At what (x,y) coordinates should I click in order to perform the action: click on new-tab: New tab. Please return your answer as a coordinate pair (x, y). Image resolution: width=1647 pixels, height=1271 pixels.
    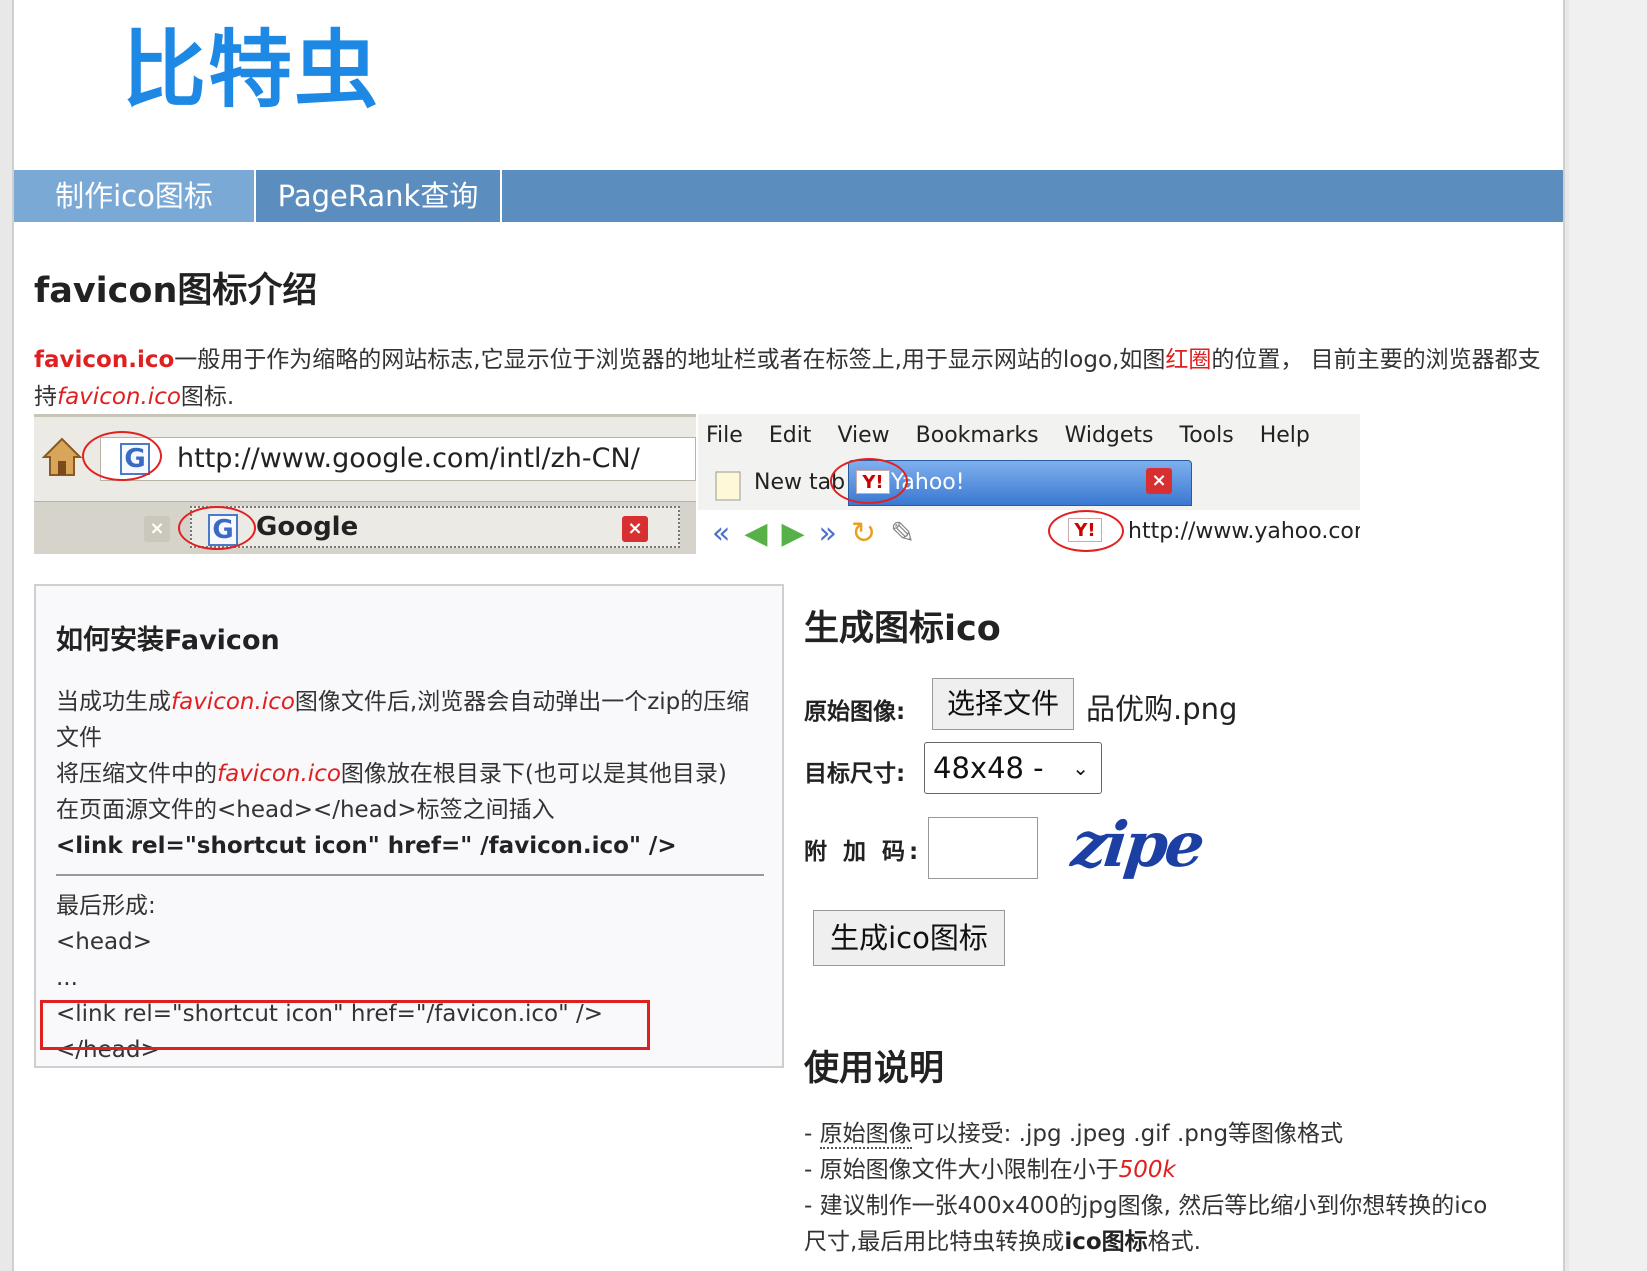
    Looking at the image, I should click on (777, 483).